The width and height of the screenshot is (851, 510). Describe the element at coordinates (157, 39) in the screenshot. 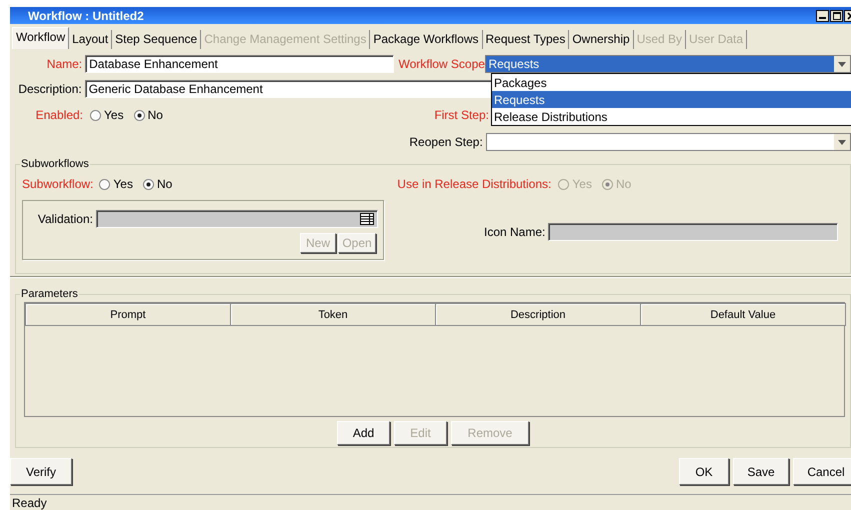

I see `tab: Step Sequence` at that location.